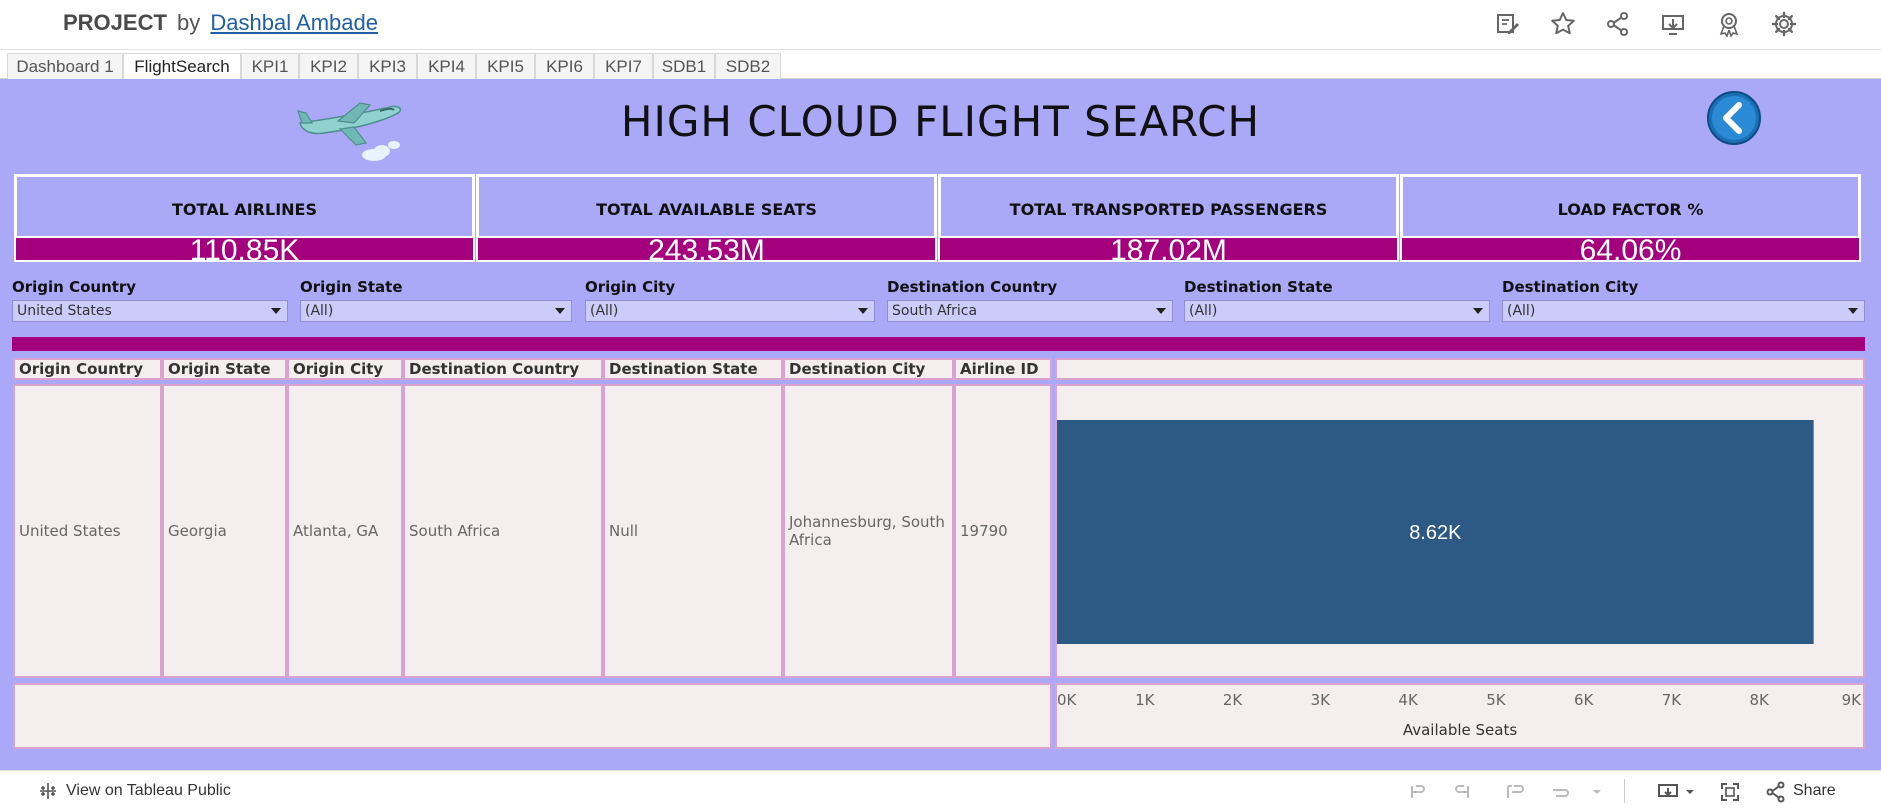  I want to click on tab-kpi2: KPI2, so click(328, 66).